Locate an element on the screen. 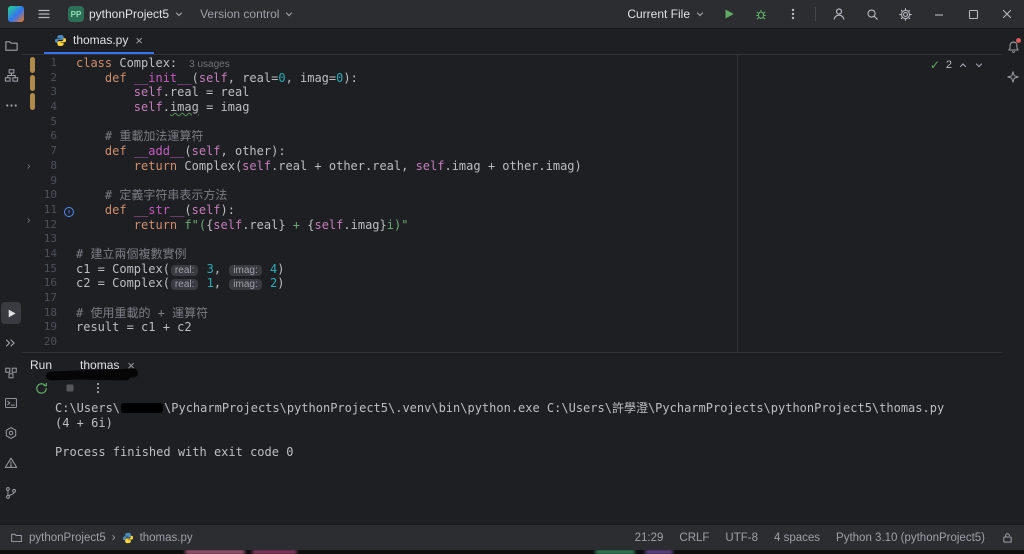 The height and width of the screenshot is (554, 1024). code-line: 11 ↑ def __str__(self): is located at coordinates (512, 210).